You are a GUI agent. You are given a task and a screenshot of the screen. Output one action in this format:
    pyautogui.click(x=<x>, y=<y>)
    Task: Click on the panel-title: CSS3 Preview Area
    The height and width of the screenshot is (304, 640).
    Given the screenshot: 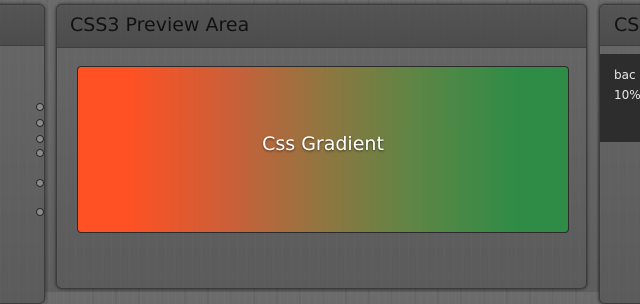 What is the action you would take?
    pyautogui.click(x=160, y=25)
    